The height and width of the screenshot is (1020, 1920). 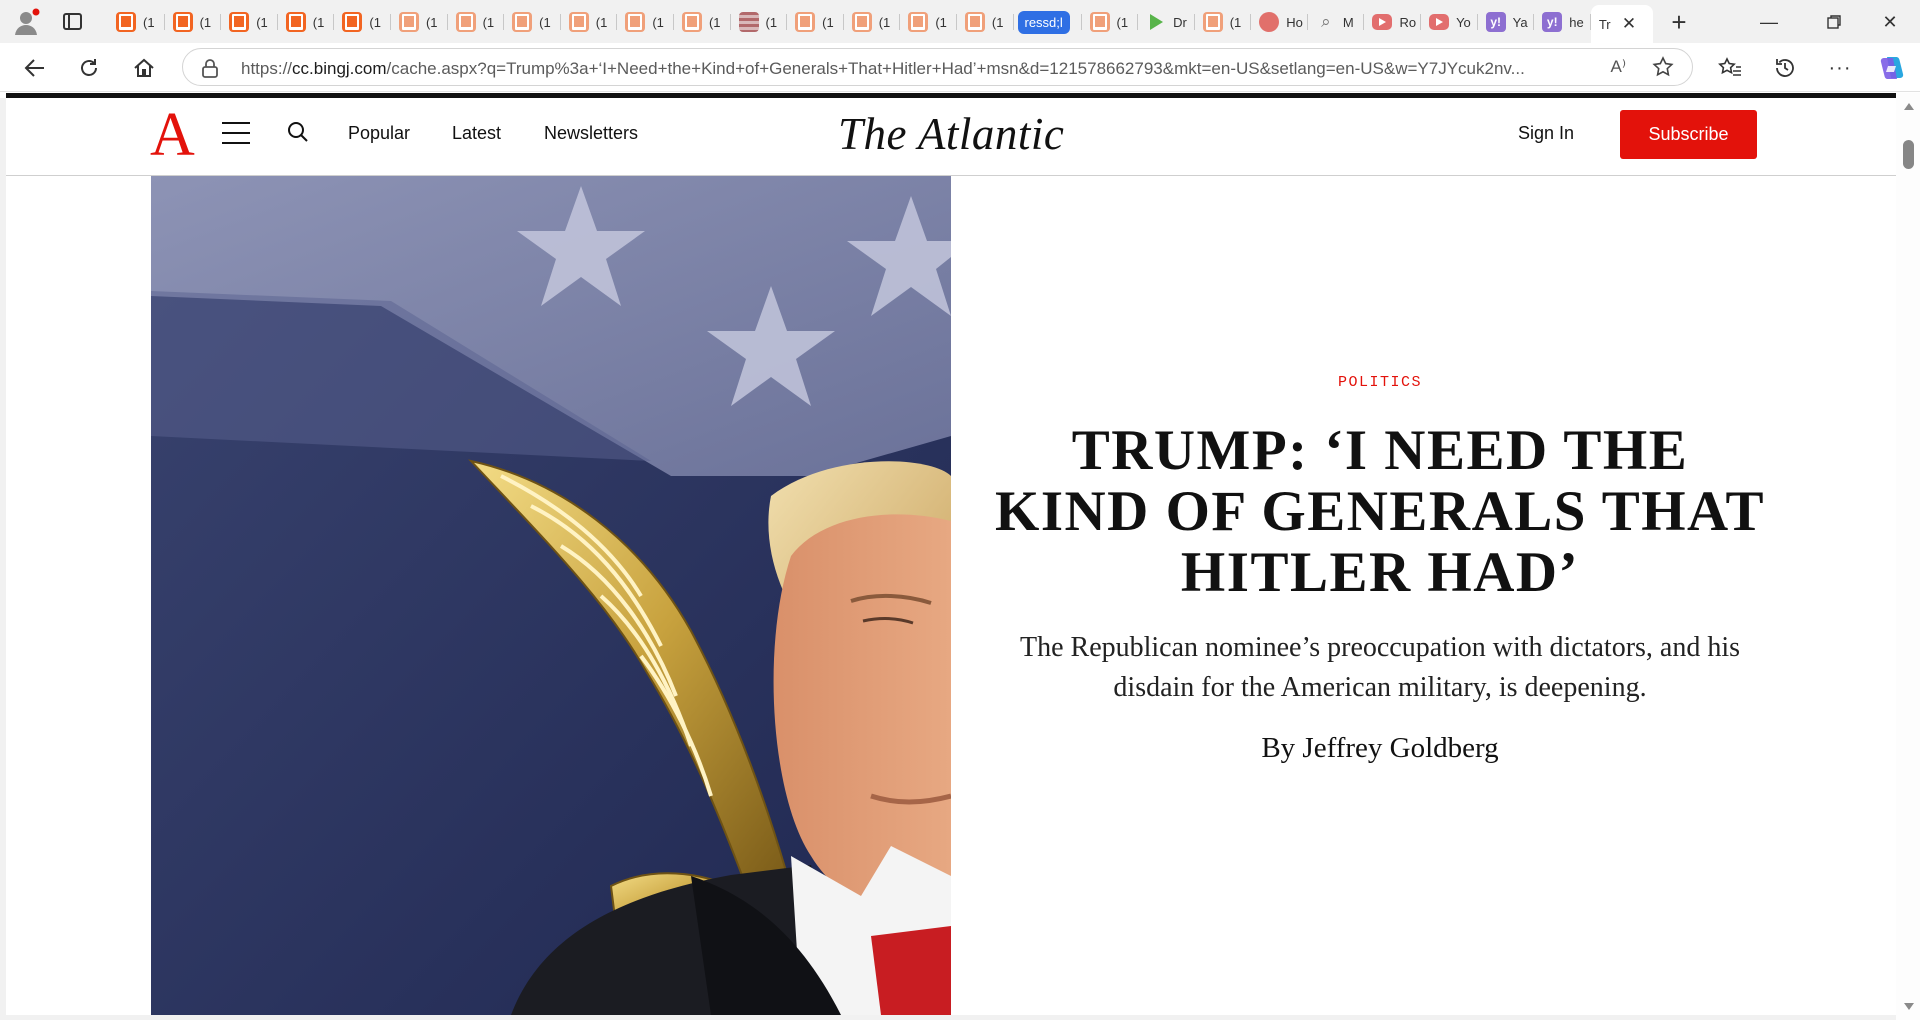 What do you see at coordinates (1495, 22) in the screenshot?
I see `yahoo-icon: y!` at bounding box center [1495, 22].